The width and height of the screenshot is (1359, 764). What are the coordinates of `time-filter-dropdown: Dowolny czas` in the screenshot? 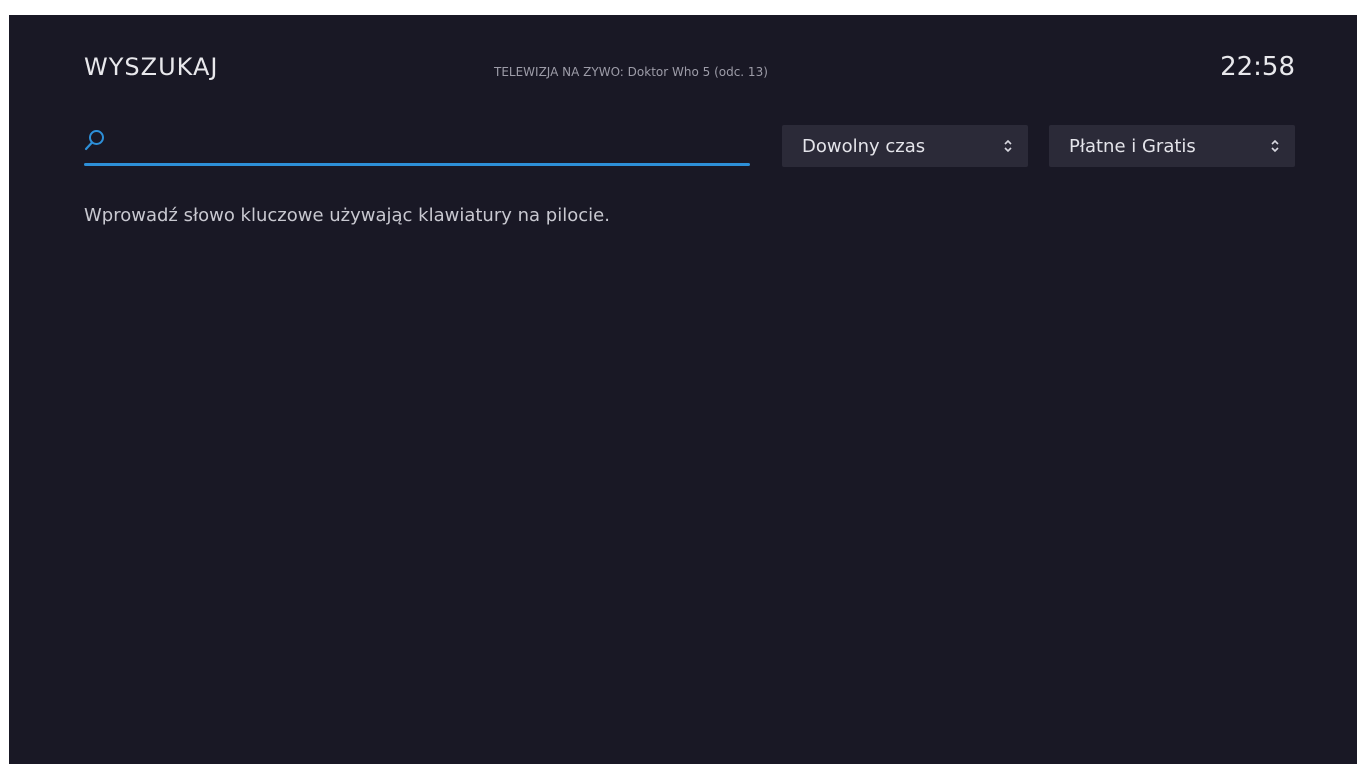 It's located at (905, 146).